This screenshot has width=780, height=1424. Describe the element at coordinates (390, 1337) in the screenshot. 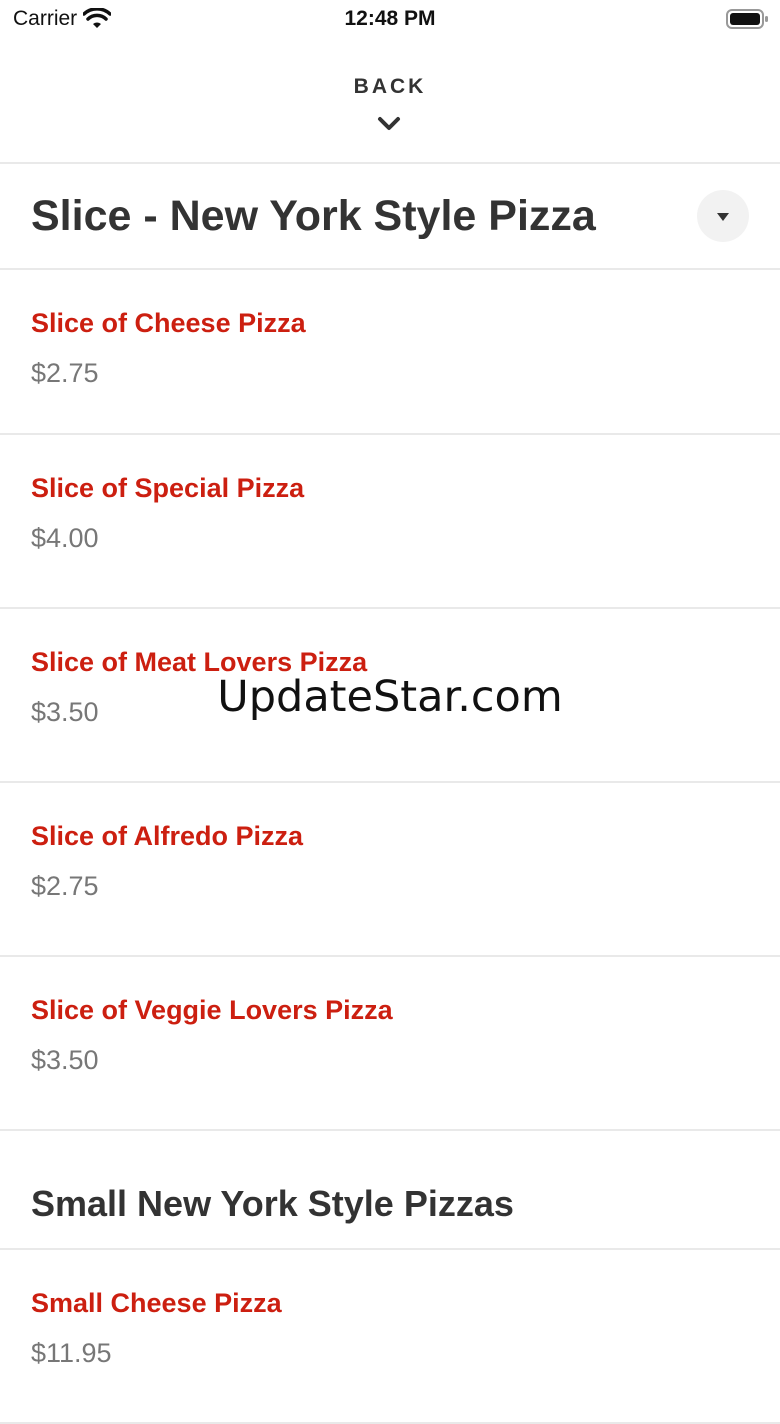

I see `menu-item: Small Cheese Pizza $11.95` at that location.